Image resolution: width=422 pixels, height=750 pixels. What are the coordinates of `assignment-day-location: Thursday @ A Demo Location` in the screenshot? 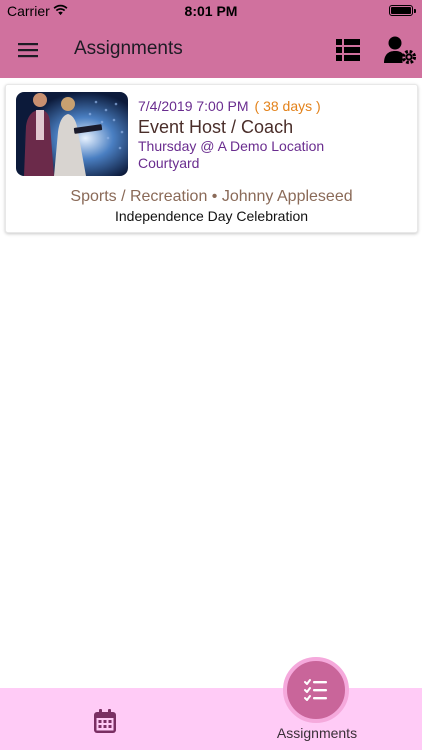 It's located at (231, 146).